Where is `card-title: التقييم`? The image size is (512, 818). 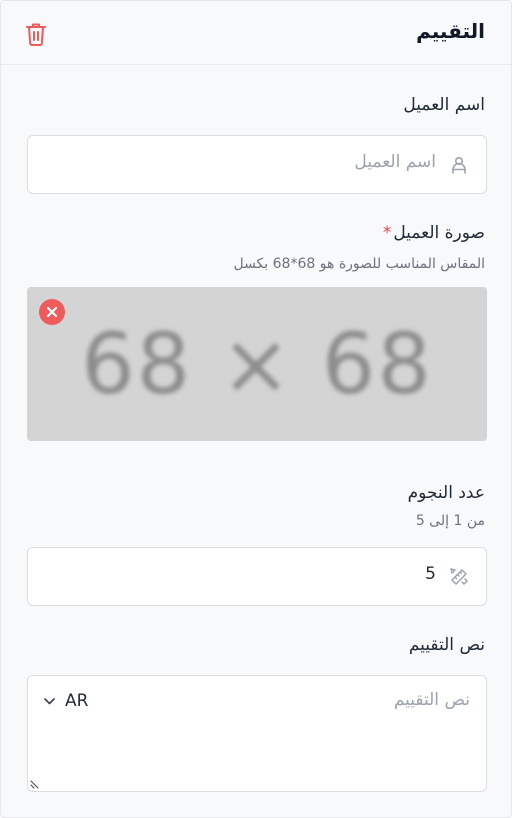 card-title: التقييم is located at coordinates (450, 31).